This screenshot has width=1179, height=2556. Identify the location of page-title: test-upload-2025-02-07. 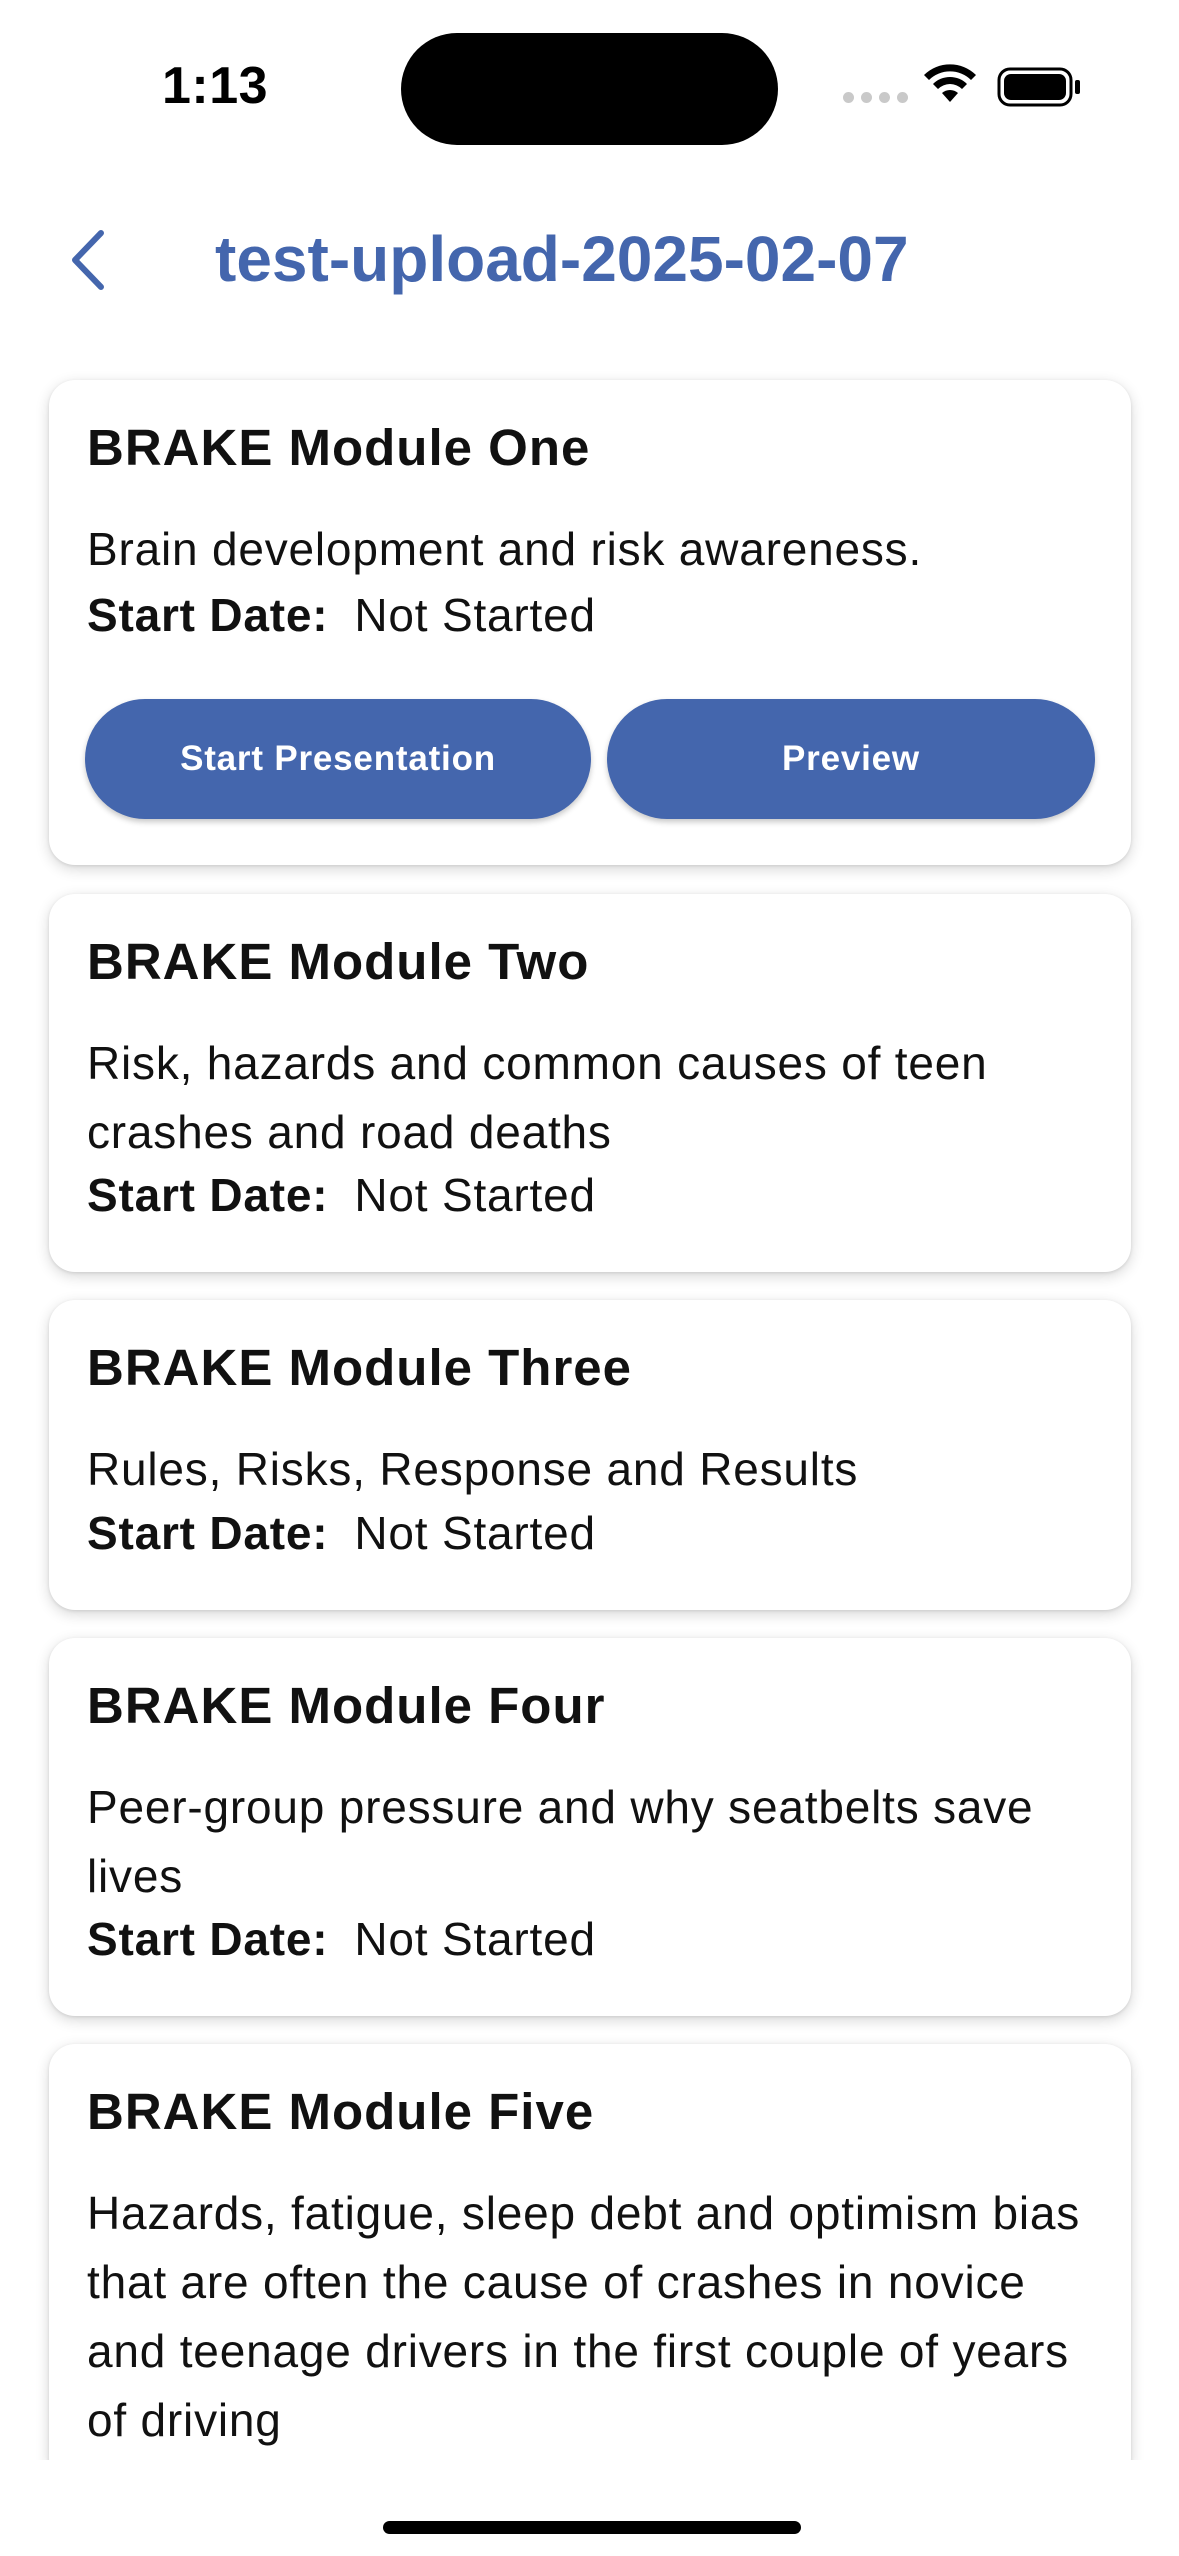
(562, 259).